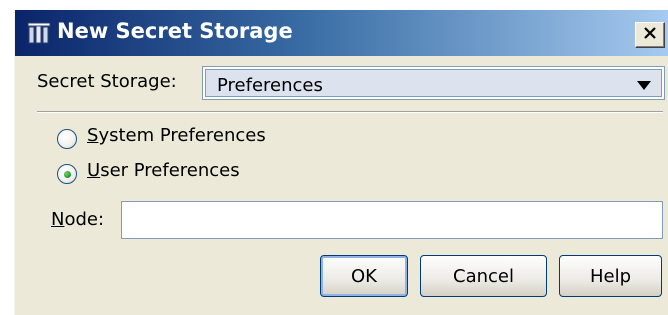 The width and height of the screenshot is (668, 315). I want to click on separator, so click(350, 112).